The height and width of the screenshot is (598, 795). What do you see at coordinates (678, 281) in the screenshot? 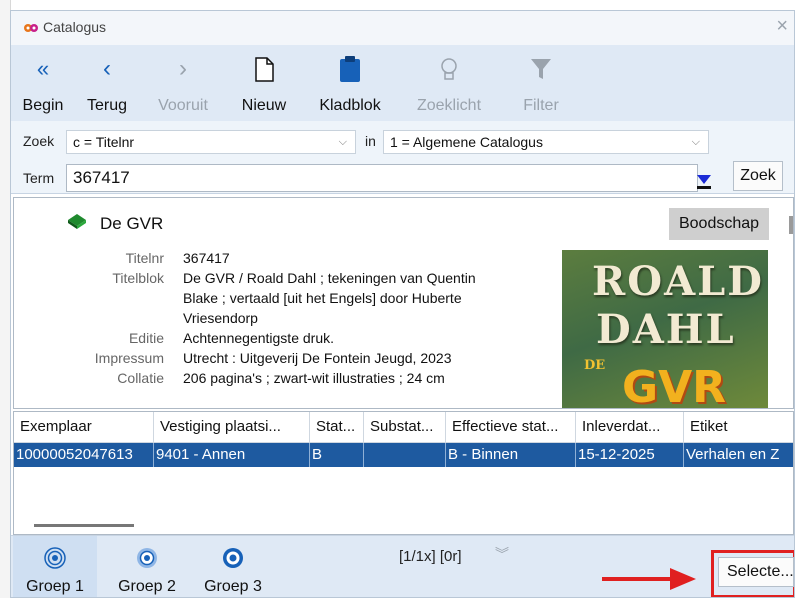
I see `cover-author-first: ROALD` at bounding box center [678, 281].